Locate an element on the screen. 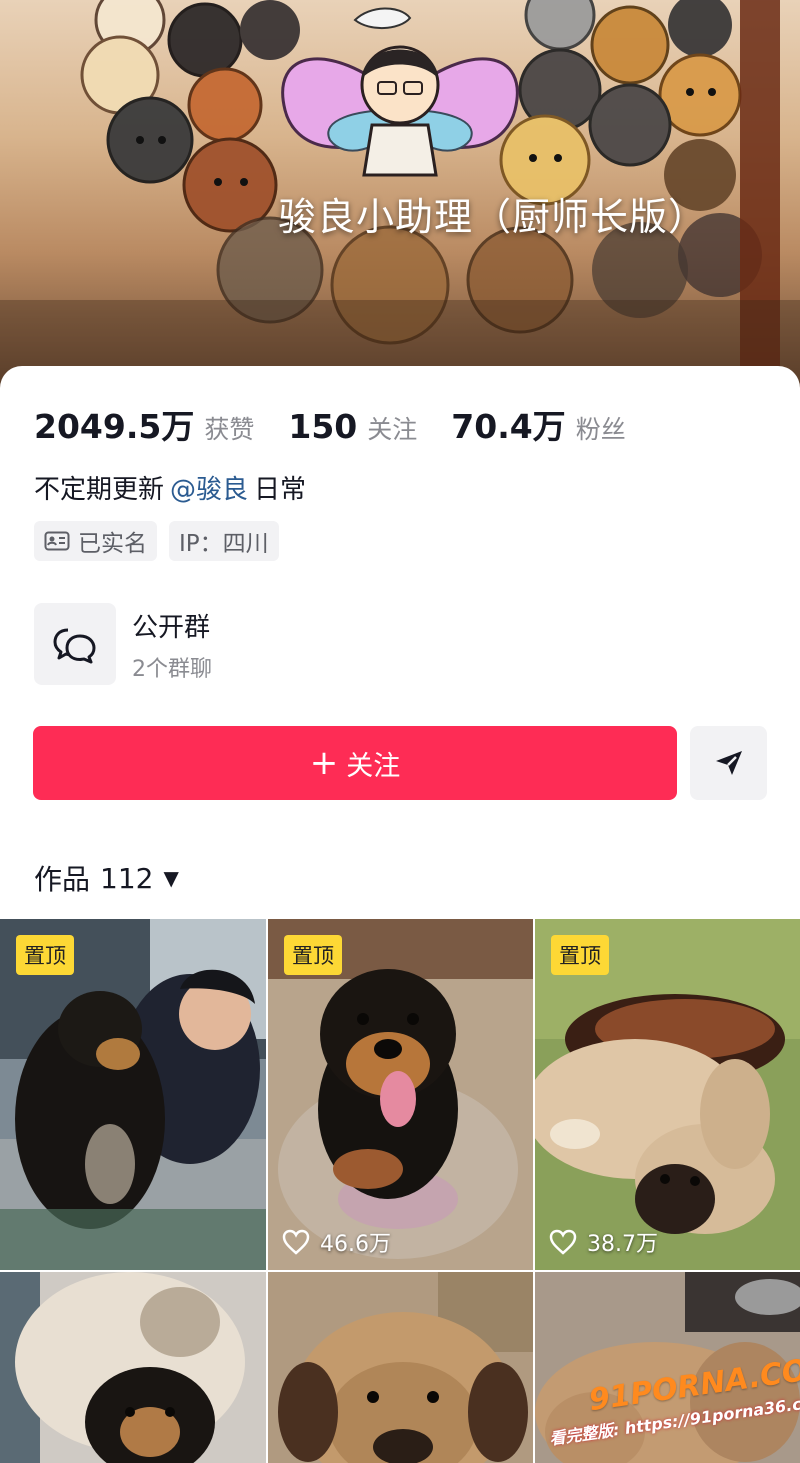  works-label: 作品 is located at coordinates (62, 879).